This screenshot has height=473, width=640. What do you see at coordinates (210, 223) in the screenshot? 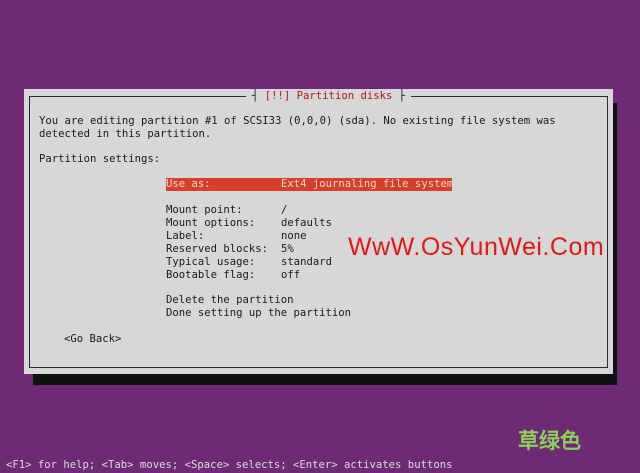
I see `mount-options-label: Mount options:` at bounding box center [210, 223].